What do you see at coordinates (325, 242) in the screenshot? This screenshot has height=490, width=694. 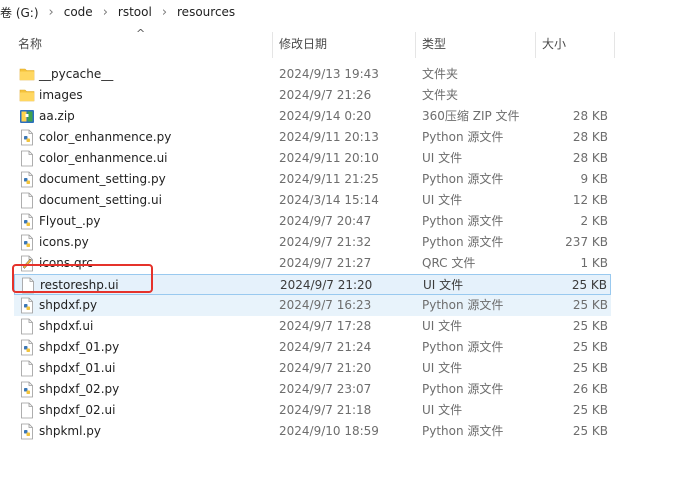 I see `file-modified-date: 2024/9/7 21:32` at bounding box center [325, 242].